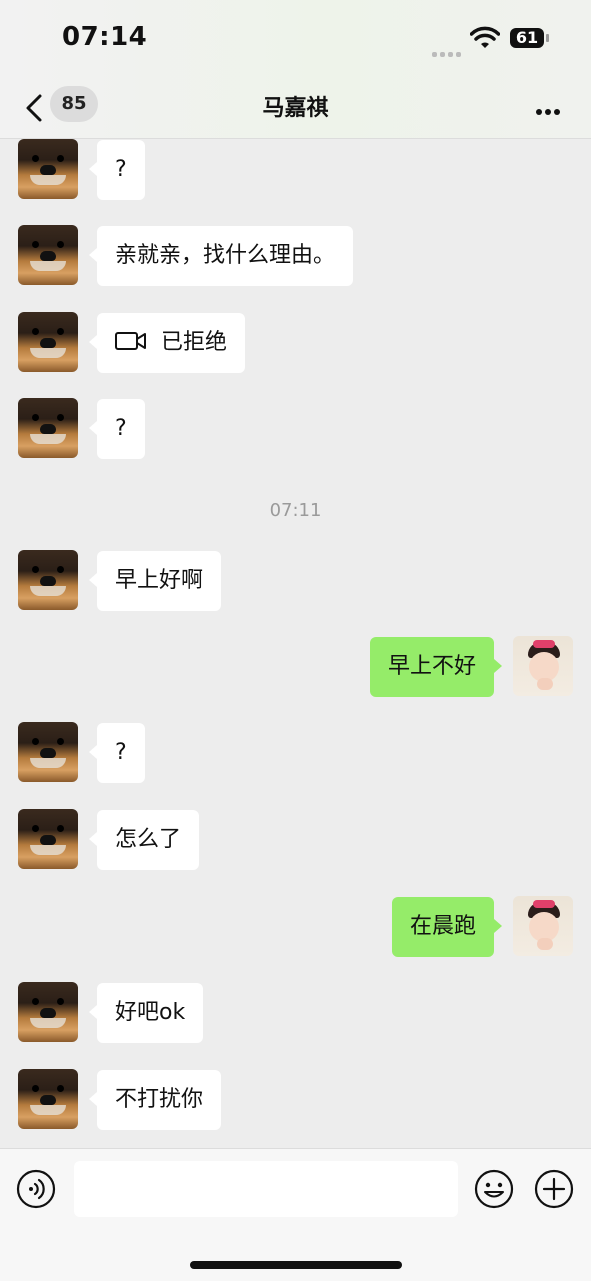  What do you see at coordinates (527, 37) in the screenshot?
I see `battery-level: 61` at bounding box center [527, 37].